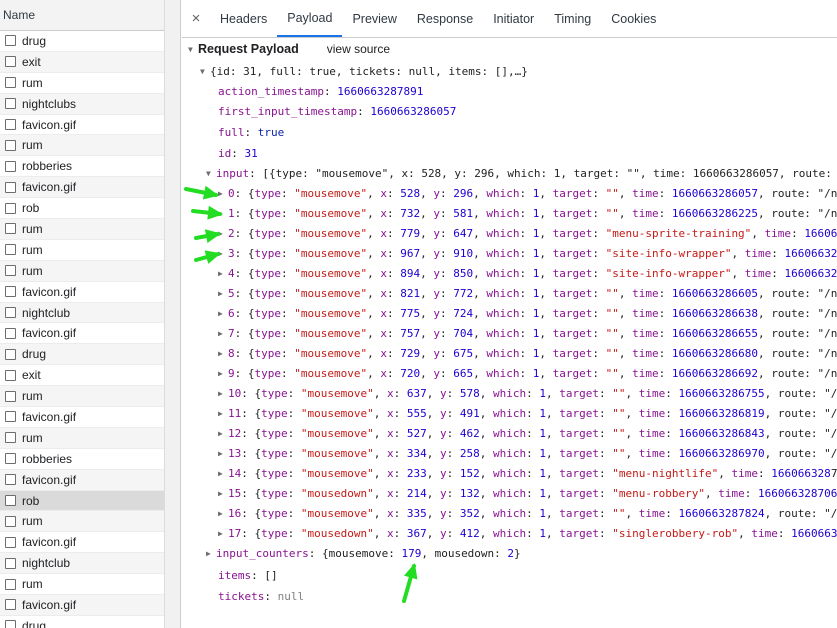 Image resolution: width=837 pixels, height=628 pixels. What do you see at coordinates (513, 18) in the screenshot?
I see `tab-initiator: Initiator` at bounding box center [513, 18].